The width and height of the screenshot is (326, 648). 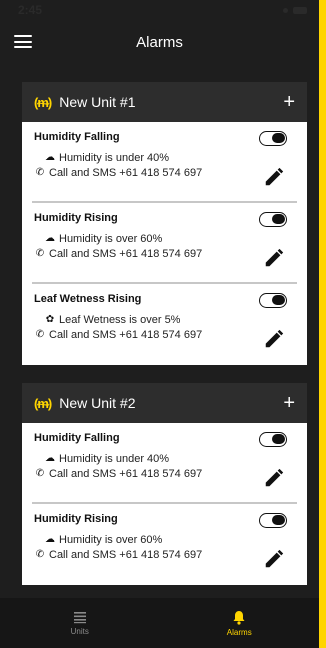 I want to click on unit-header: (ᵯ) New Unit #2 +, so click(x=164, y=403).